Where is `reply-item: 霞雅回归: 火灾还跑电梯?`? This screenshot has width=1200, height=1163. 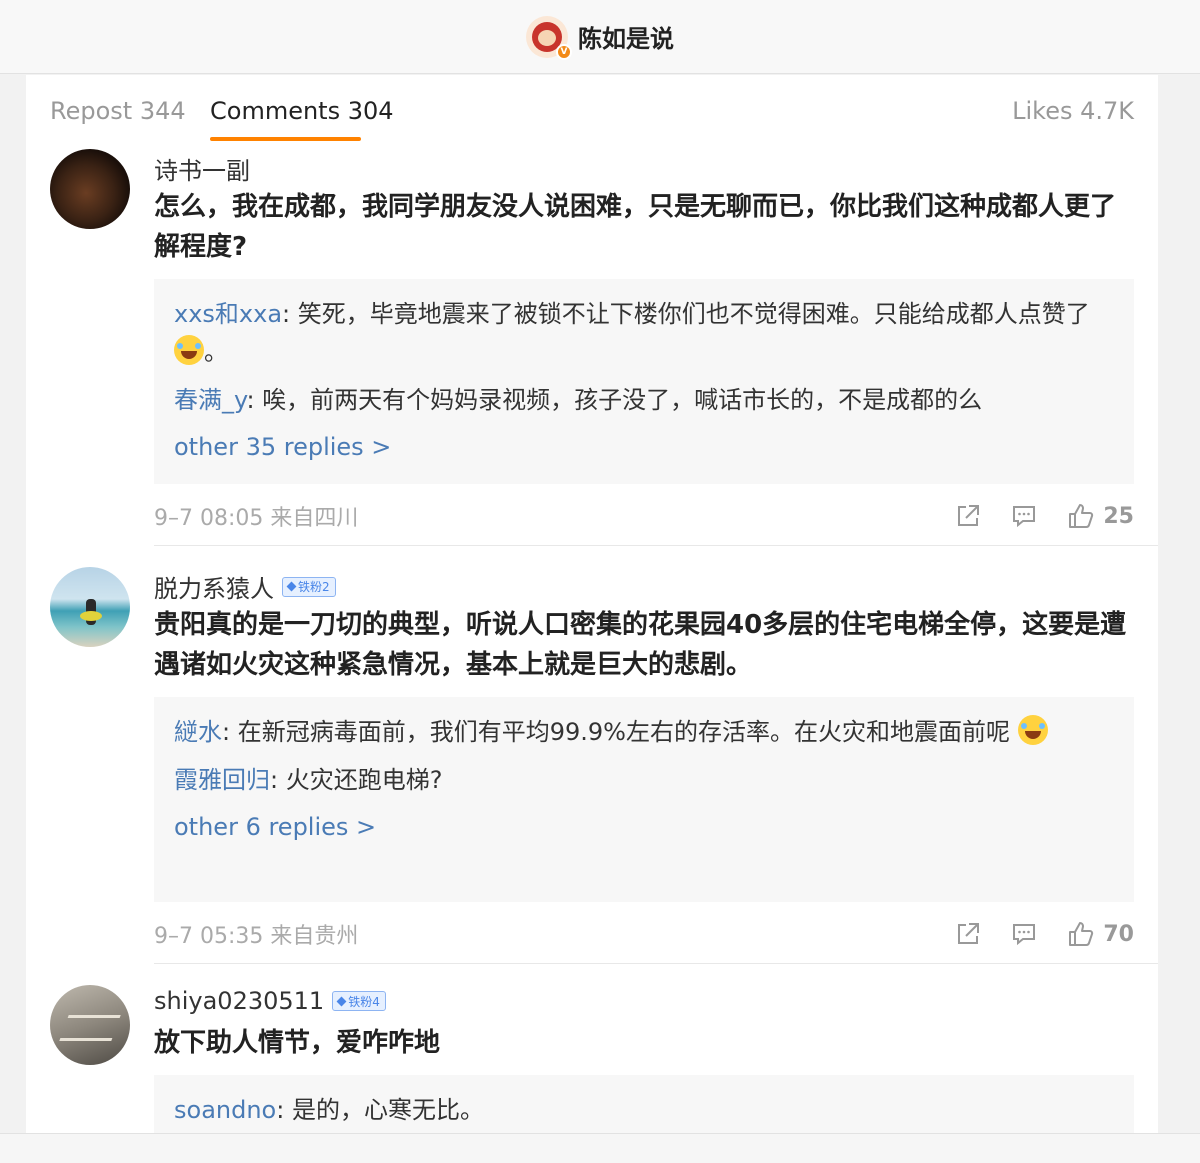 reply-item: 霞雅回归: 火灾还跑电梯? is located at coordinates (644, 780).